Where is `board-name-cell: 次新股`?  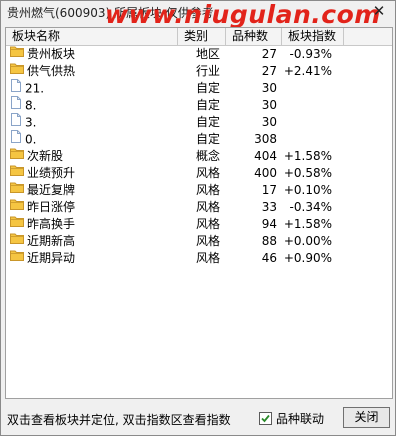 board-name-cell: 次新股 is located at coordinates (94, 156).